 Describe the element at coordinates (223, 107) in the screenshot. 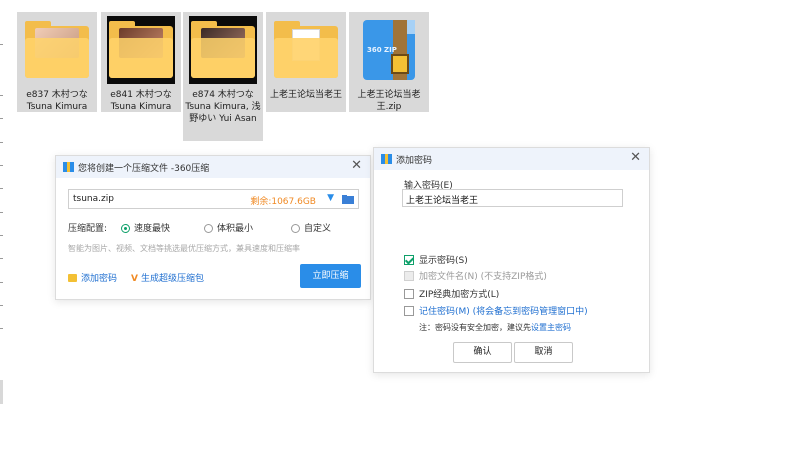

I see `file-name: e874 木村つな Tsuna Kimura, 浅野ゆい Yui Asan` at that location.